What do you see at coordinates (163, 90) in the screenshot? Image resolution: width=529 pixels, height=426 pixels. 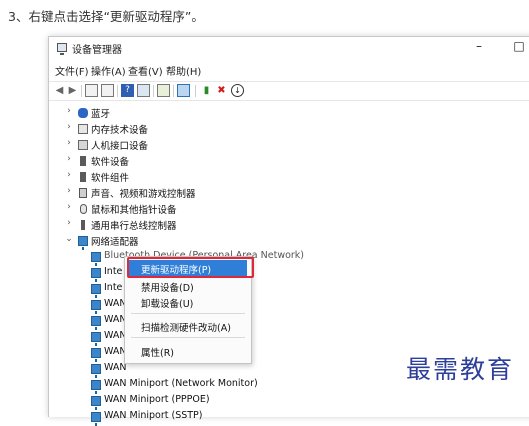 I see `scan-icon` at bounding box center [163, 90].